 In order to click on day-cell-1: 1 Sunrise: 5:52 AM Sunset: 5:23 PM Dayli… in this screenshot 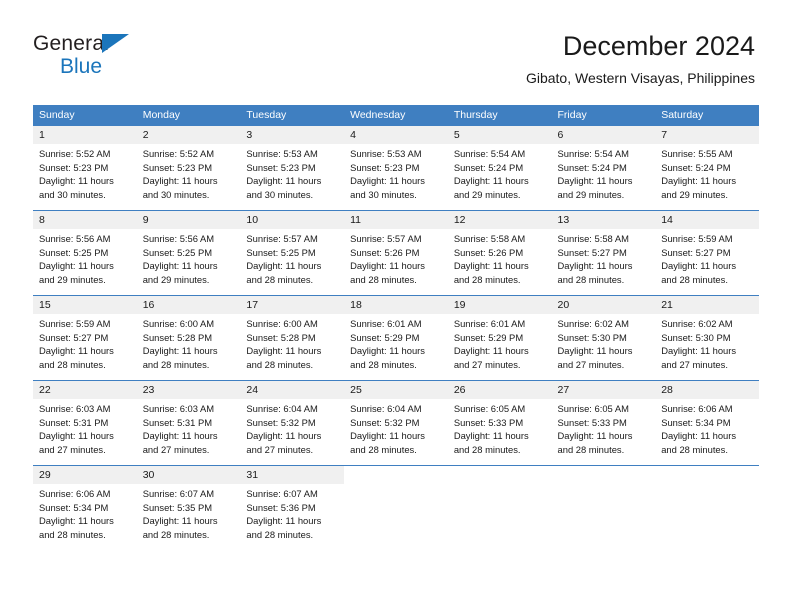, I will do `click(85, 168)`.